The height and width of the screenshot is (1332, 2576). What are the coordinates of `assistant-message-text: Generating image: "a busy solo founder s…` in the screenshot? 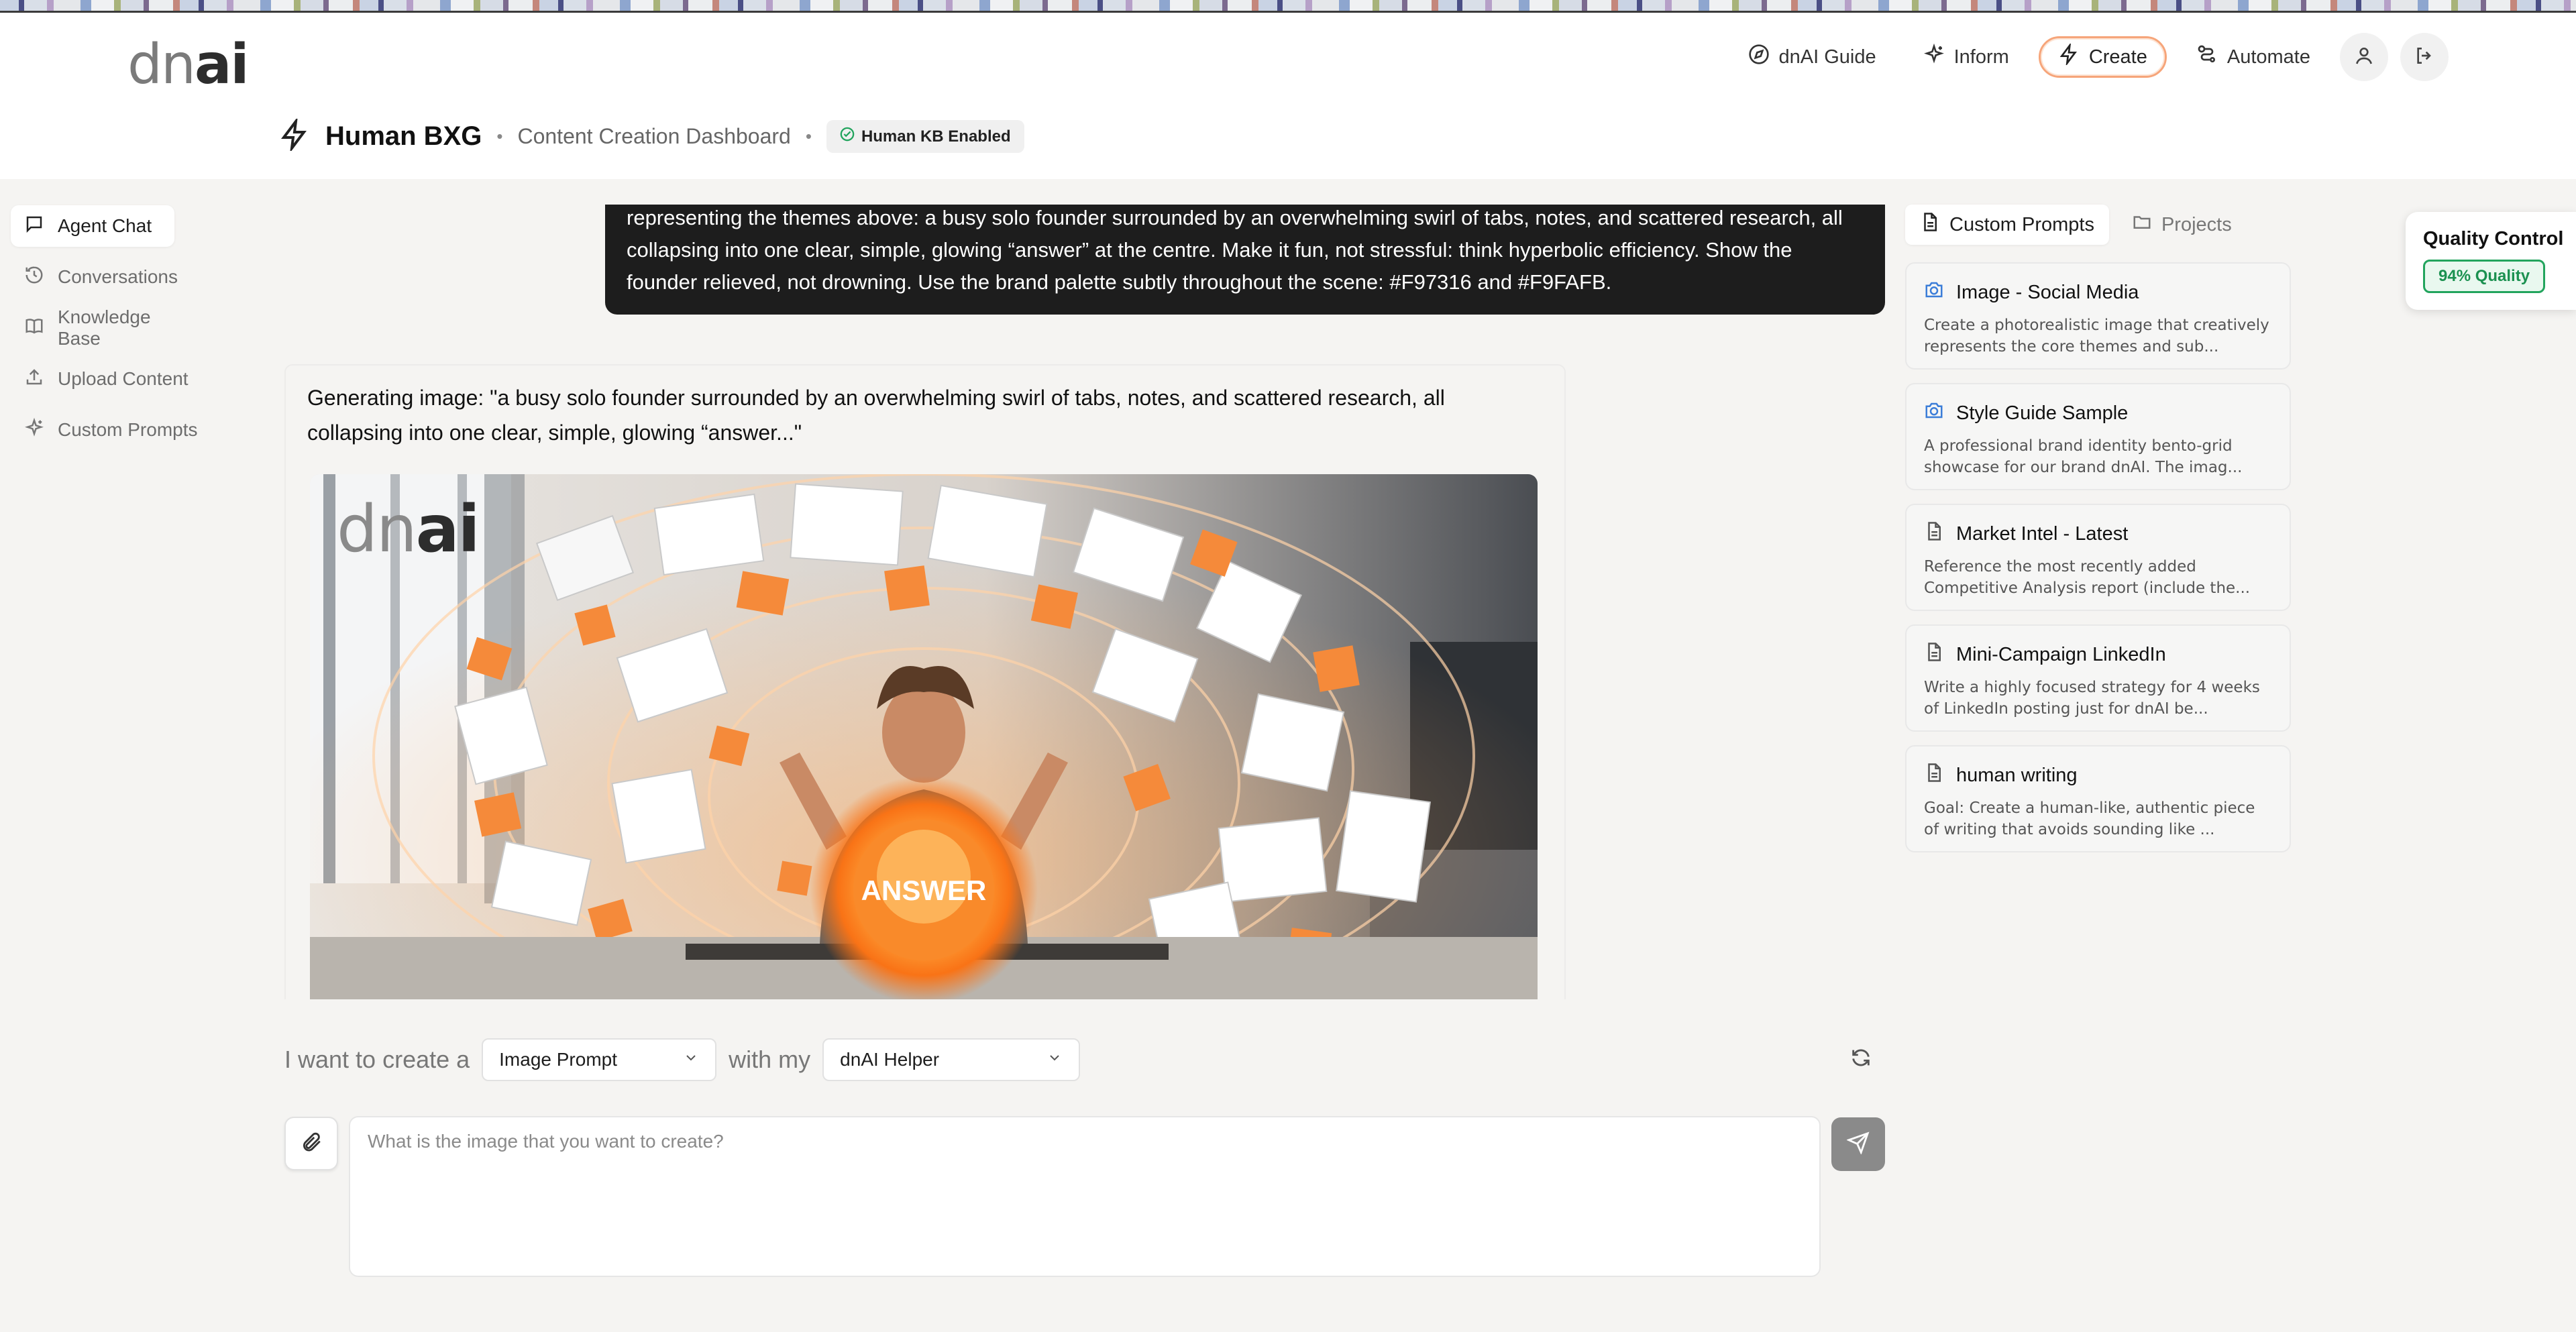 It's located at (876, 415).